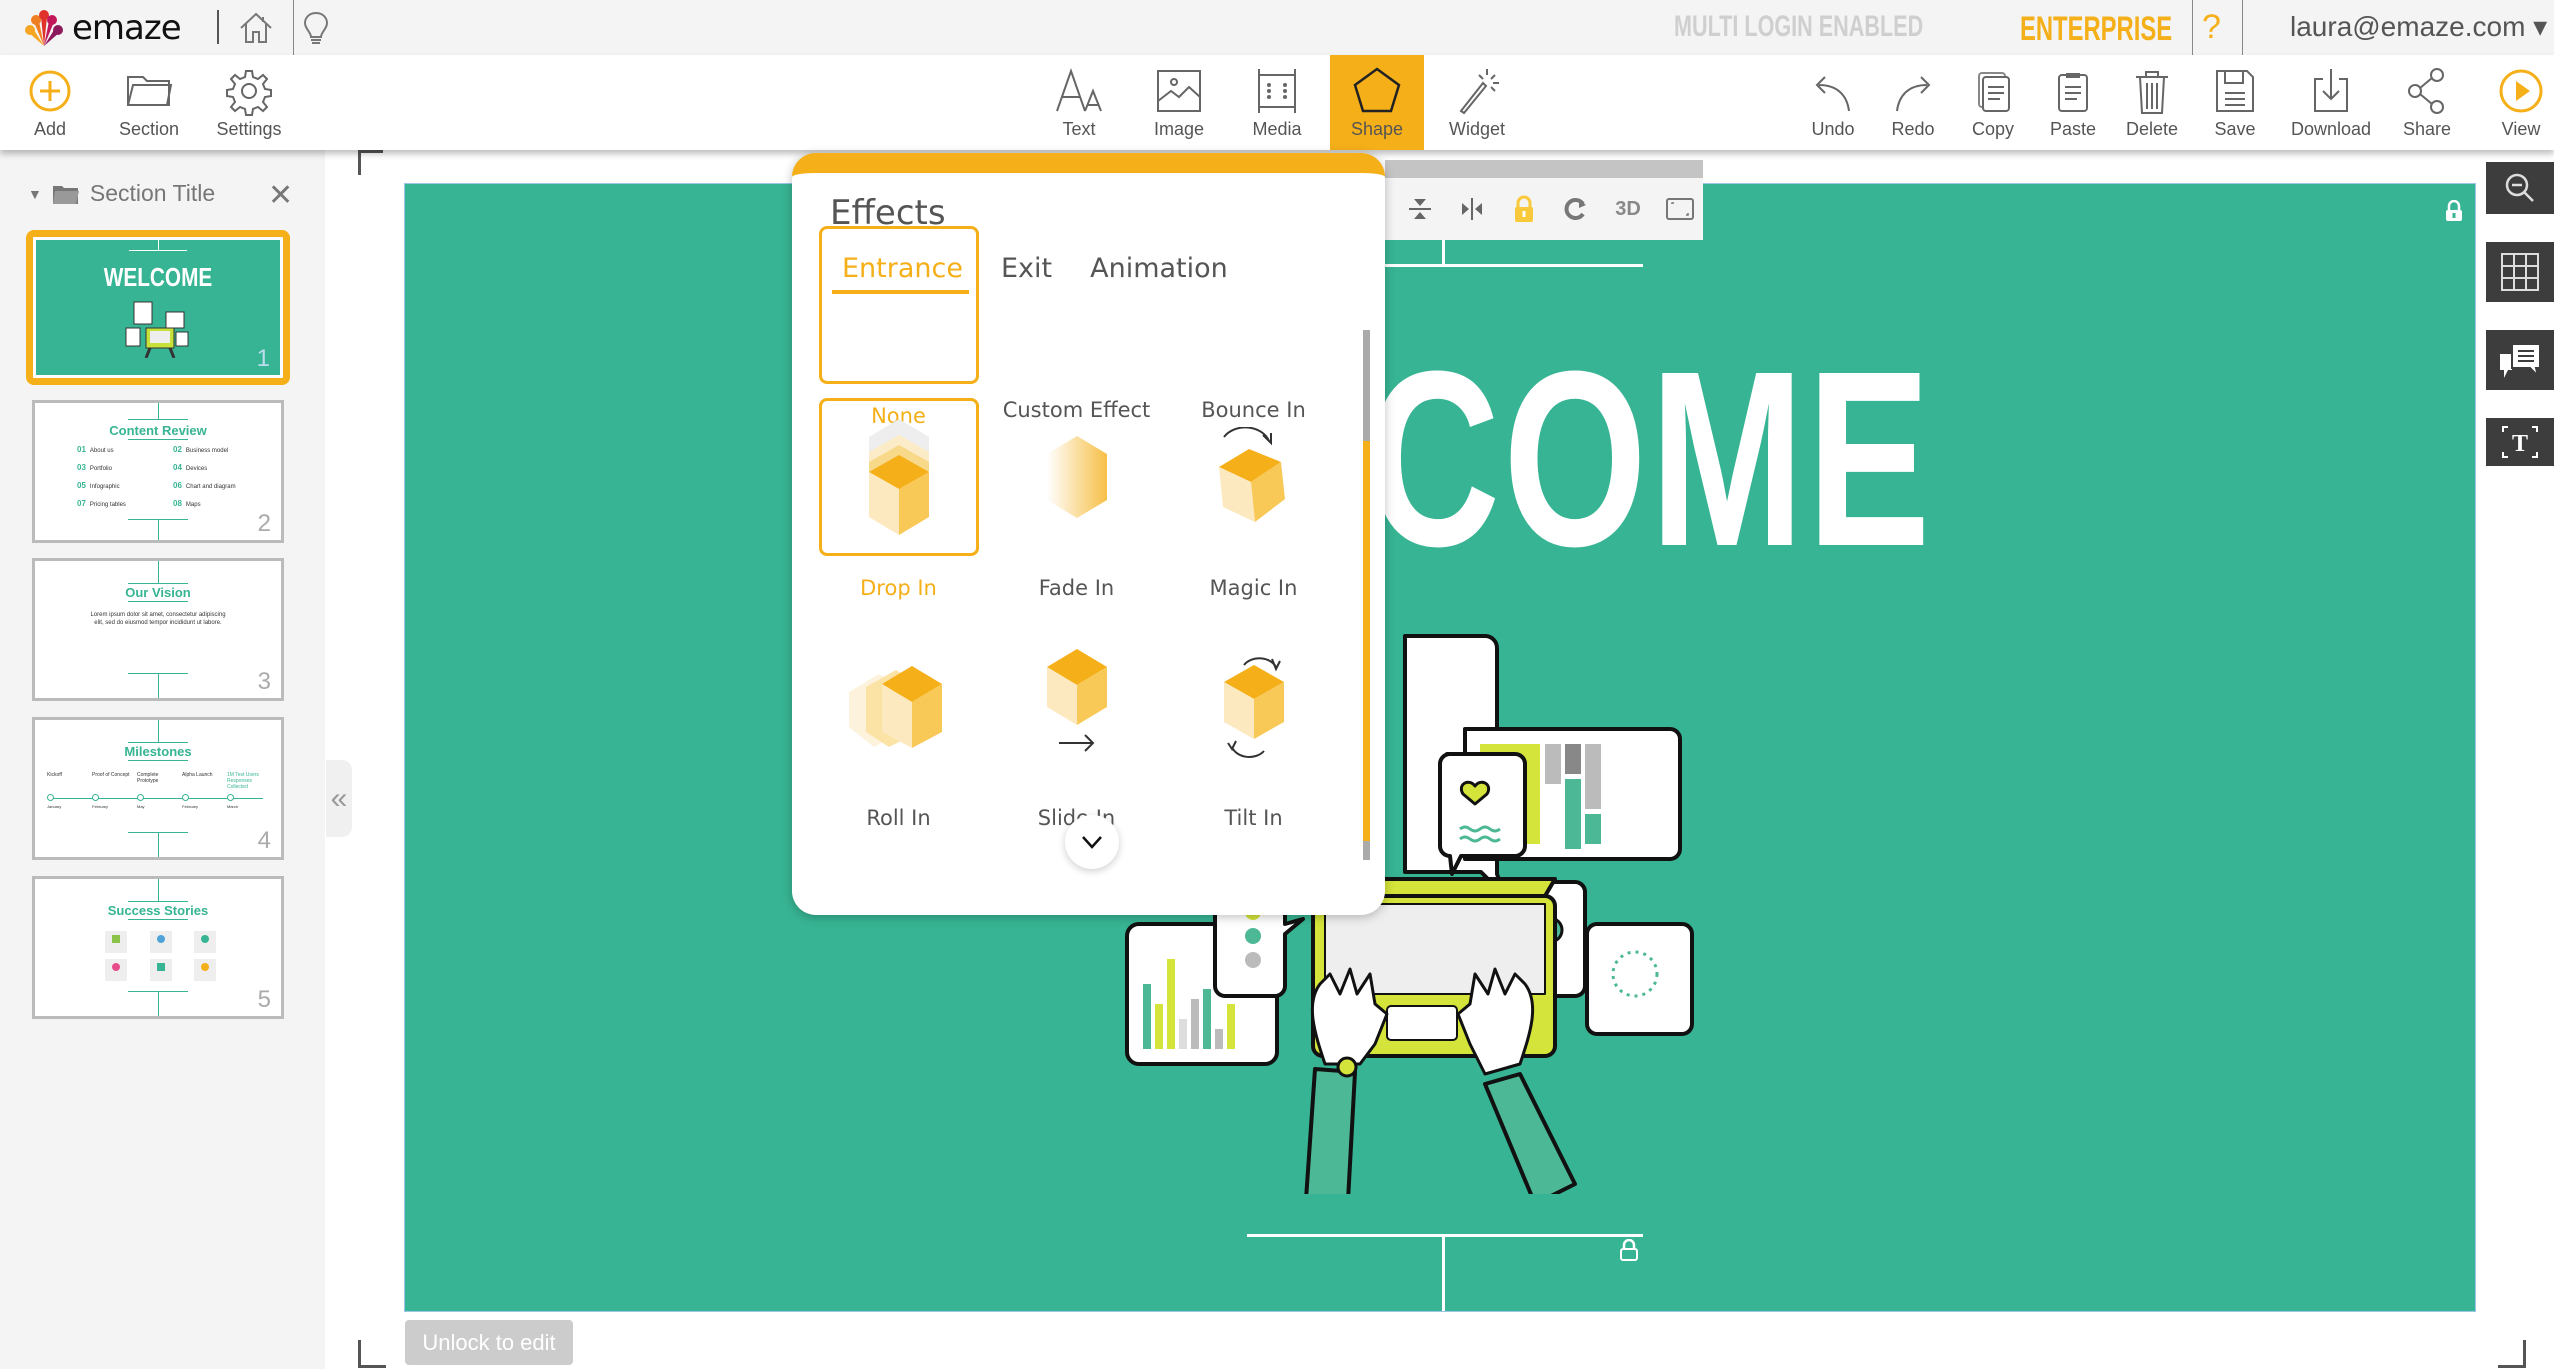 The width and height of the screenshot is (2554, 1369). I want to click on effect-drop-in: Drop In, so click(898, 499).